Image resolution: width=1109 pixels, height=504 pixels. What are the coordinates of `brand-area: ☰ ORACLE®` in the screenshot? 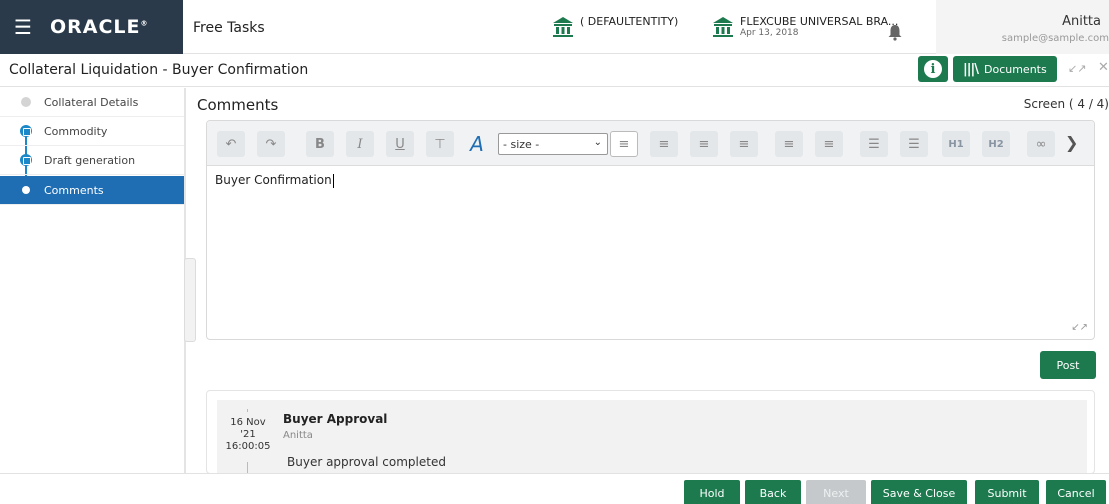 It's located at (91, 27).